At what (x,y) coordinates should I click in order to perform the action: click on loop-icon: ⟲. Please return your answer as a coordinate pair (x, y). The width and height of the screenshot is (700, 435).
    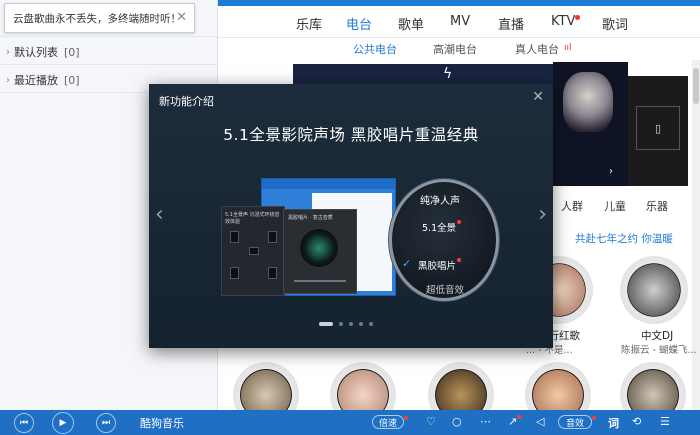
    Looking at the image, I should click on (636, 421).